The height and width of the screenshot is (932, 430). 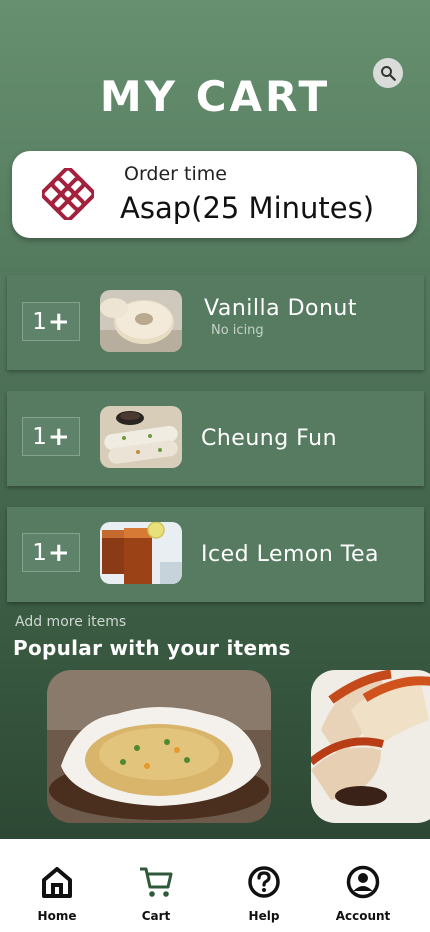 I want to click on nav-label-account: Account, so click(x=363, y=916).